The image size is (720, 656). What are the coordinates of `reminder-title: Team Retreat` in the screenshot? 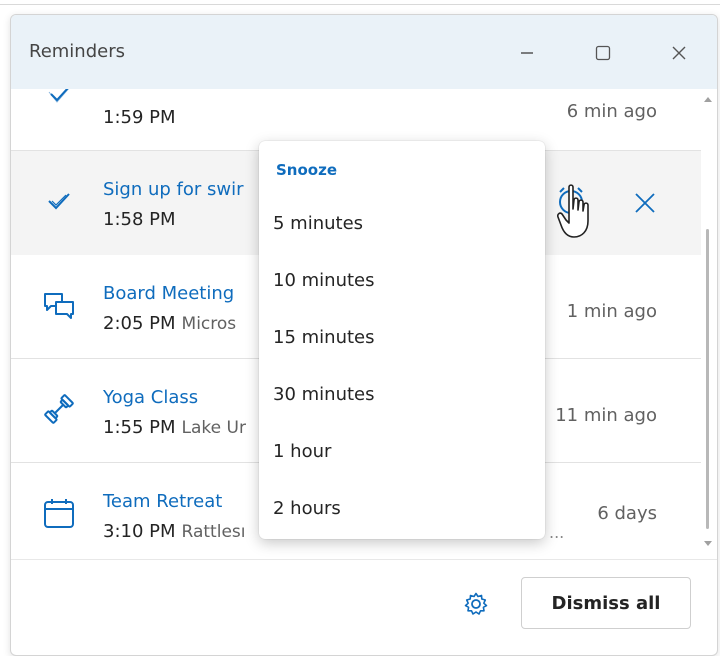 It's located at (162, 501).